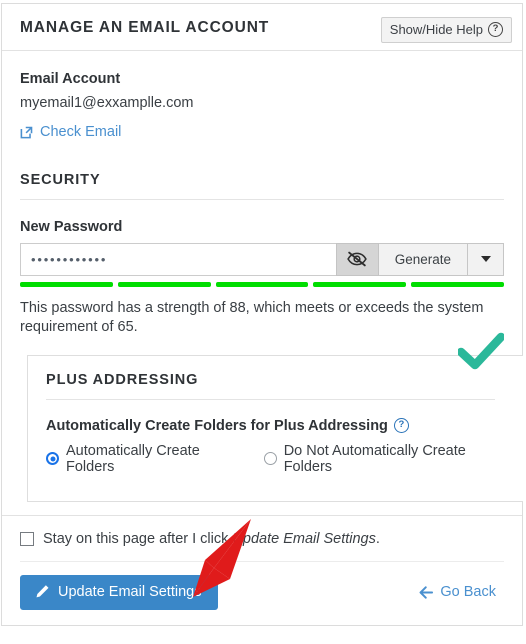 The height and width of the screenshot is (644, 526). What do you see at coordinates (374, 458) in the screenshot?
I see `radio-label: Do Not Automatically Create Folders` at bounding box center [374, 458].